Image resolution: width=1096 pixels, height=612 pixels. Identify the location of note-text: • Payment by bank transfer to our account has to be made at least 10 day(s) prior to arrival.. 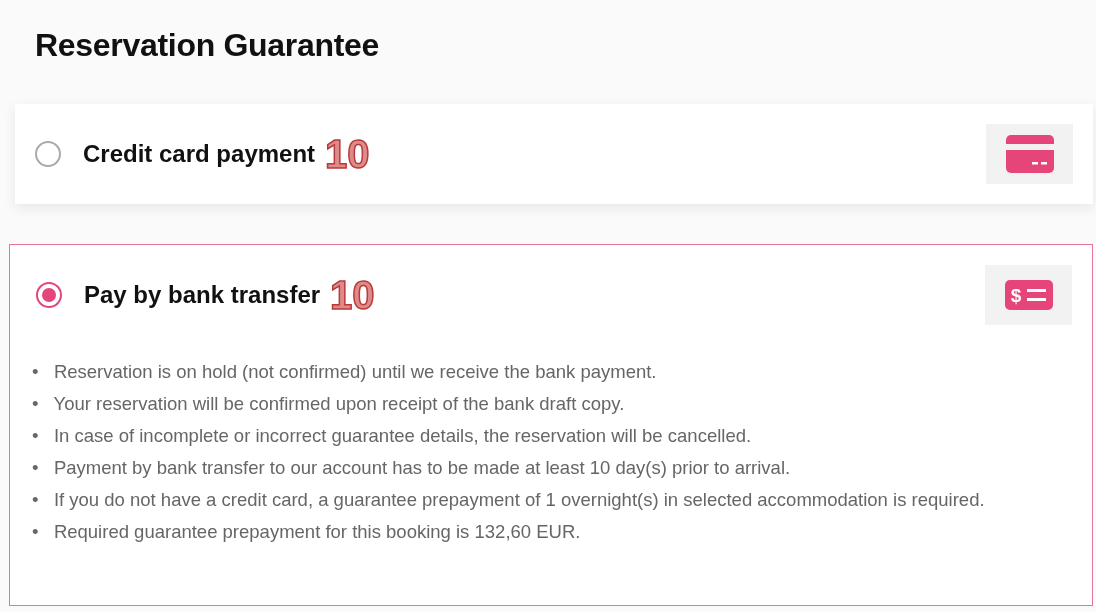
(412, 468).